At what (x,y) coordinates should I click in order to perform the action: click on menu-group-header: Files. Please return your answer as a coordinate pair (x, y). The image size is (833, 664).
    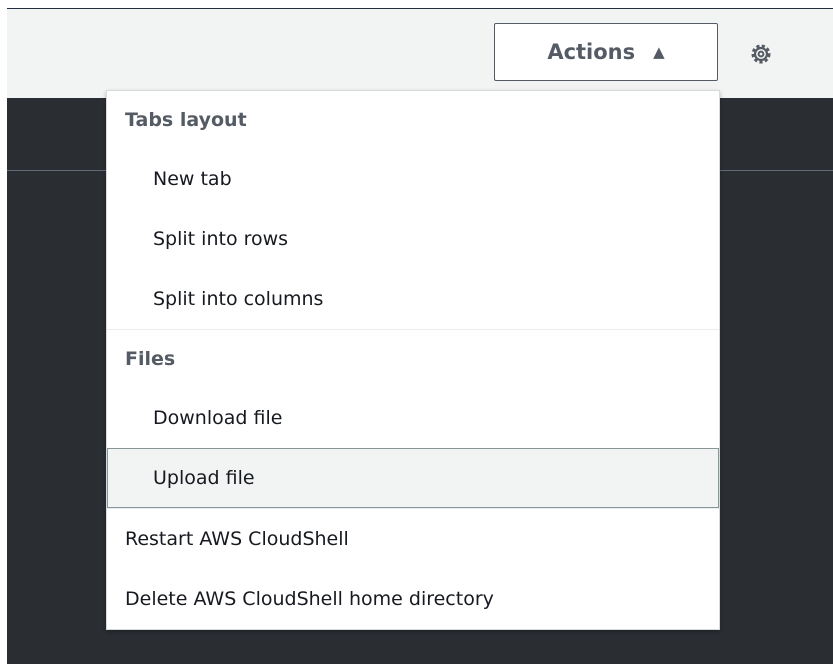
    Looking at the image, I should click on (150, 359).